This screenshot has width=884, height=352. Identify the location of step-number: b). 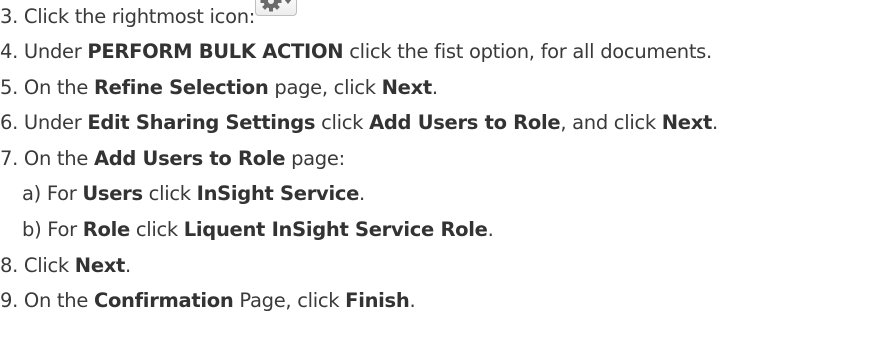
(32, 229).